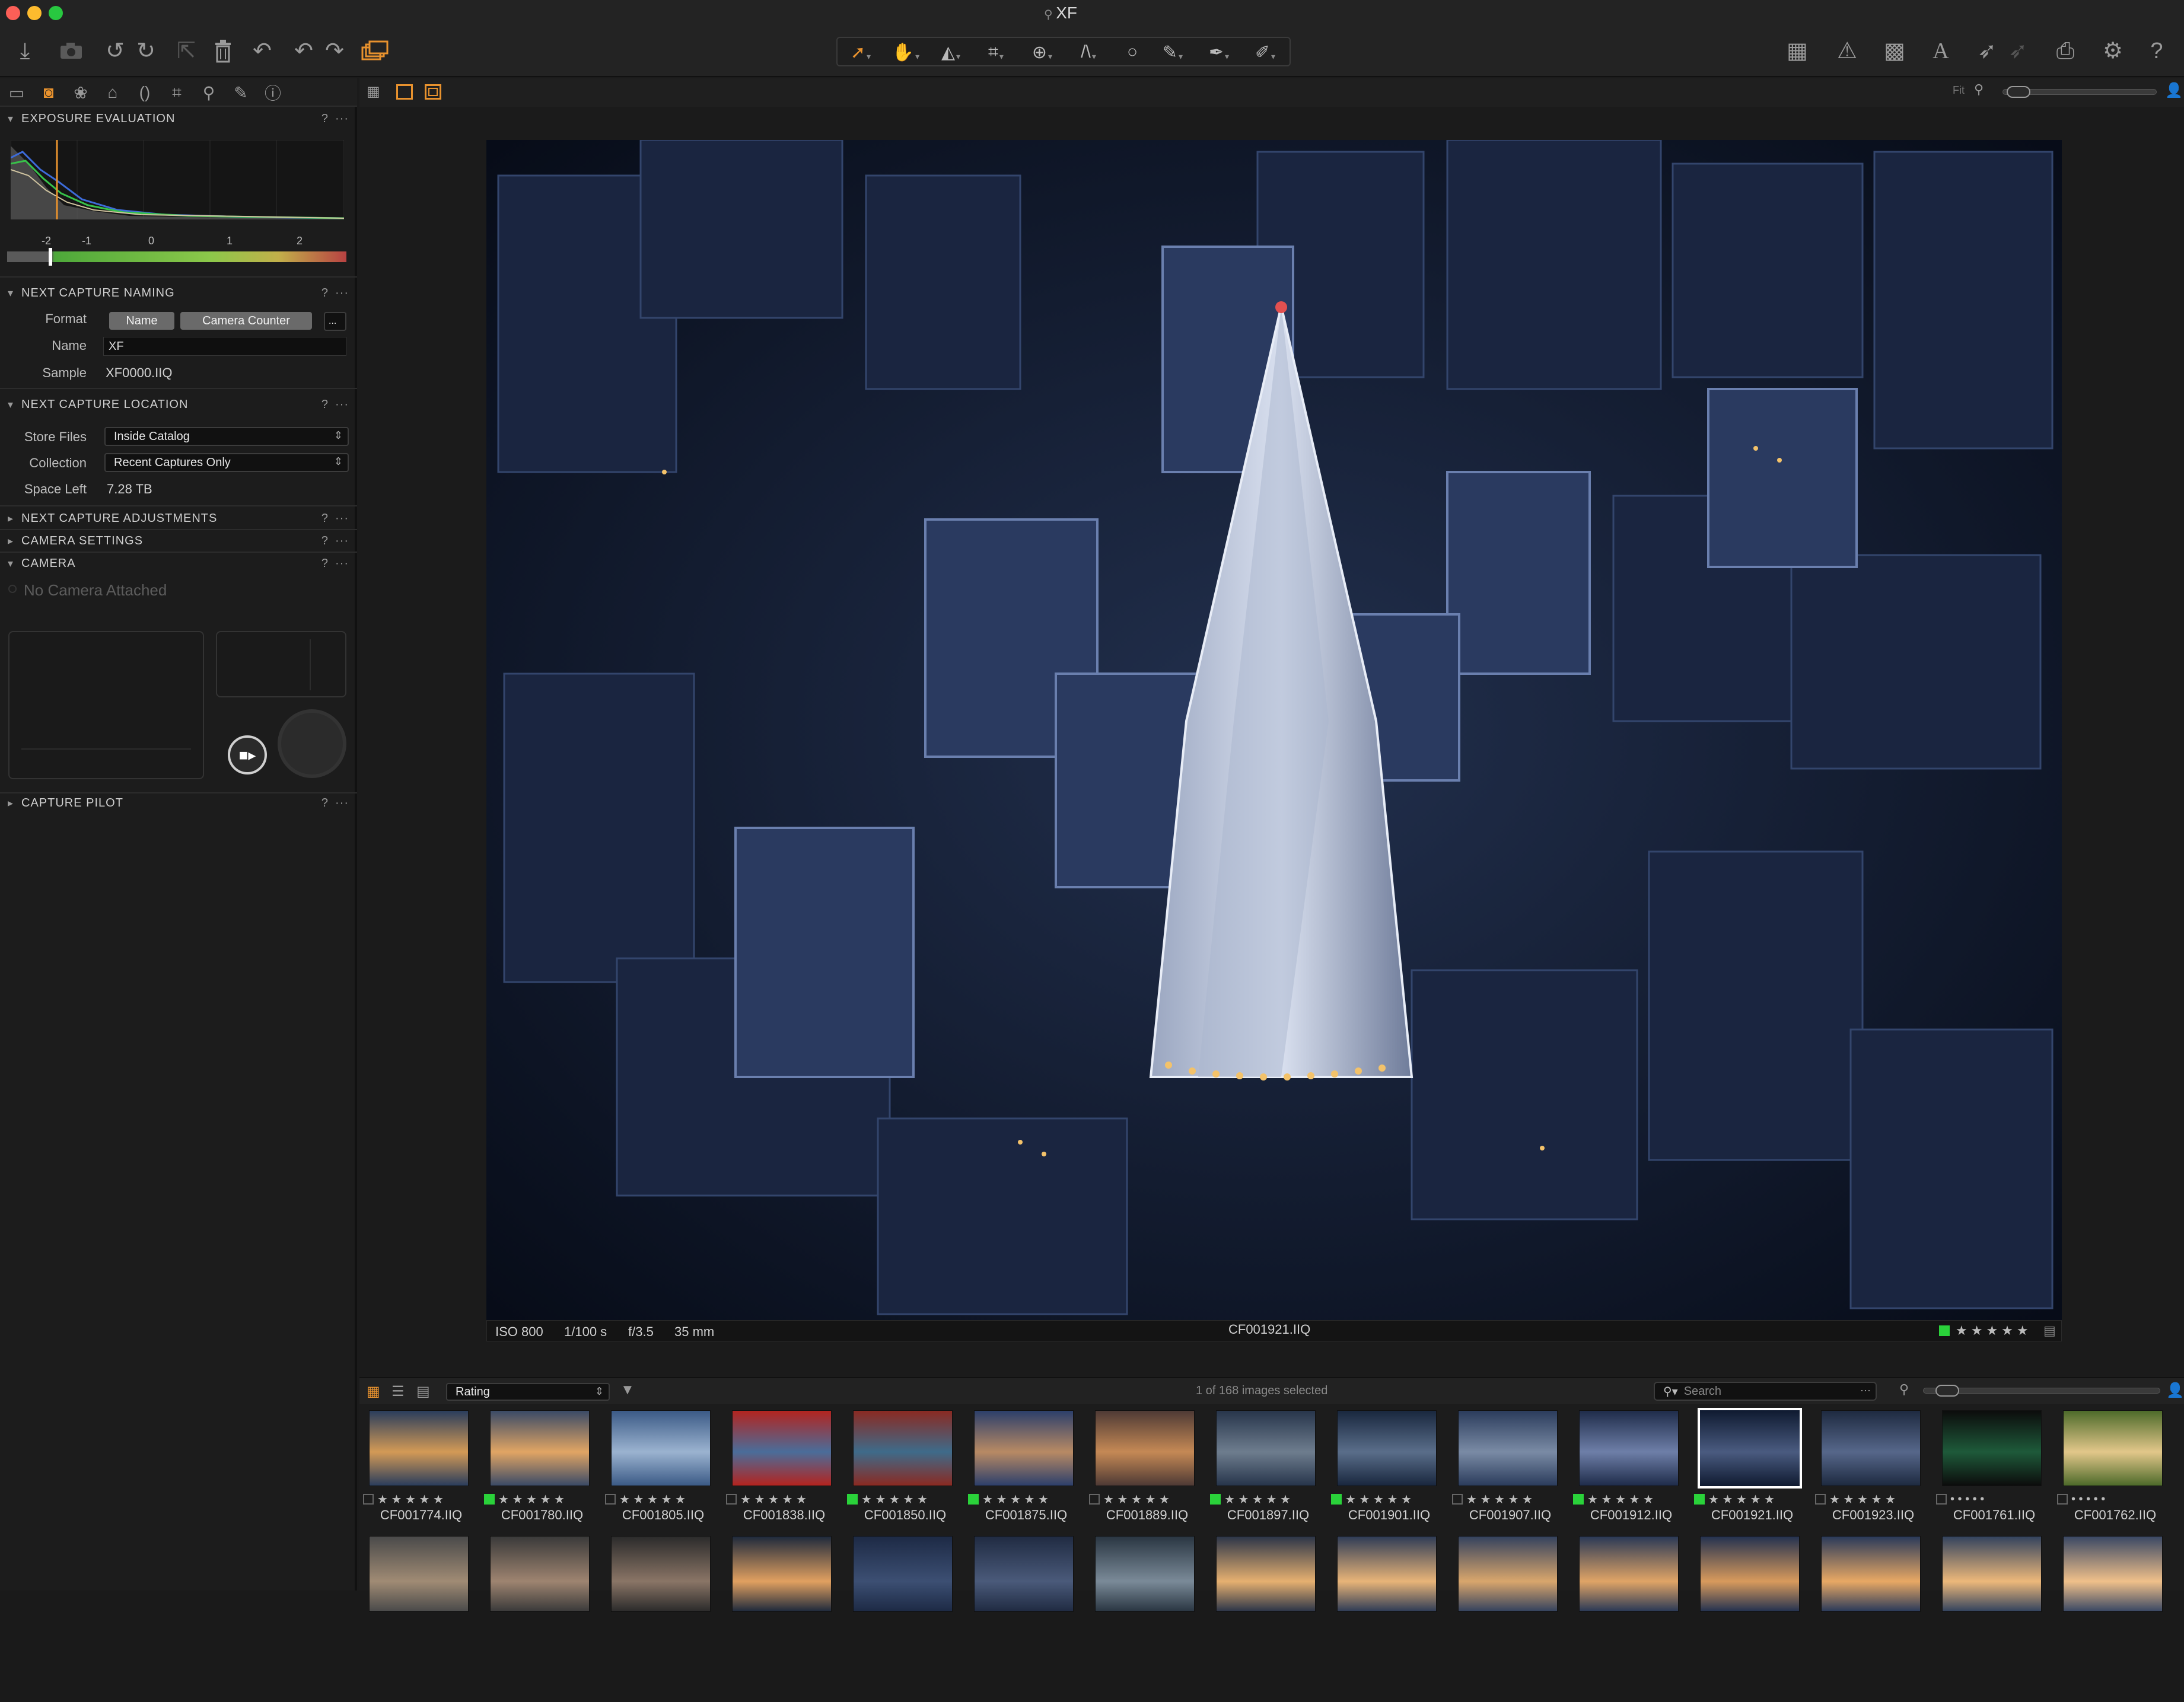  I want to click on name-field: XF, so click(224, 346).